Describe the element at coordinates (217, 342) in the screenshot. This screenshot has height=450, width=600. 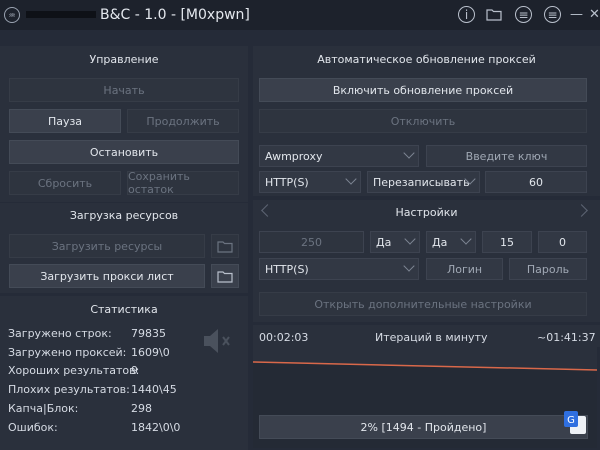
I see `mute-icon` at that location.